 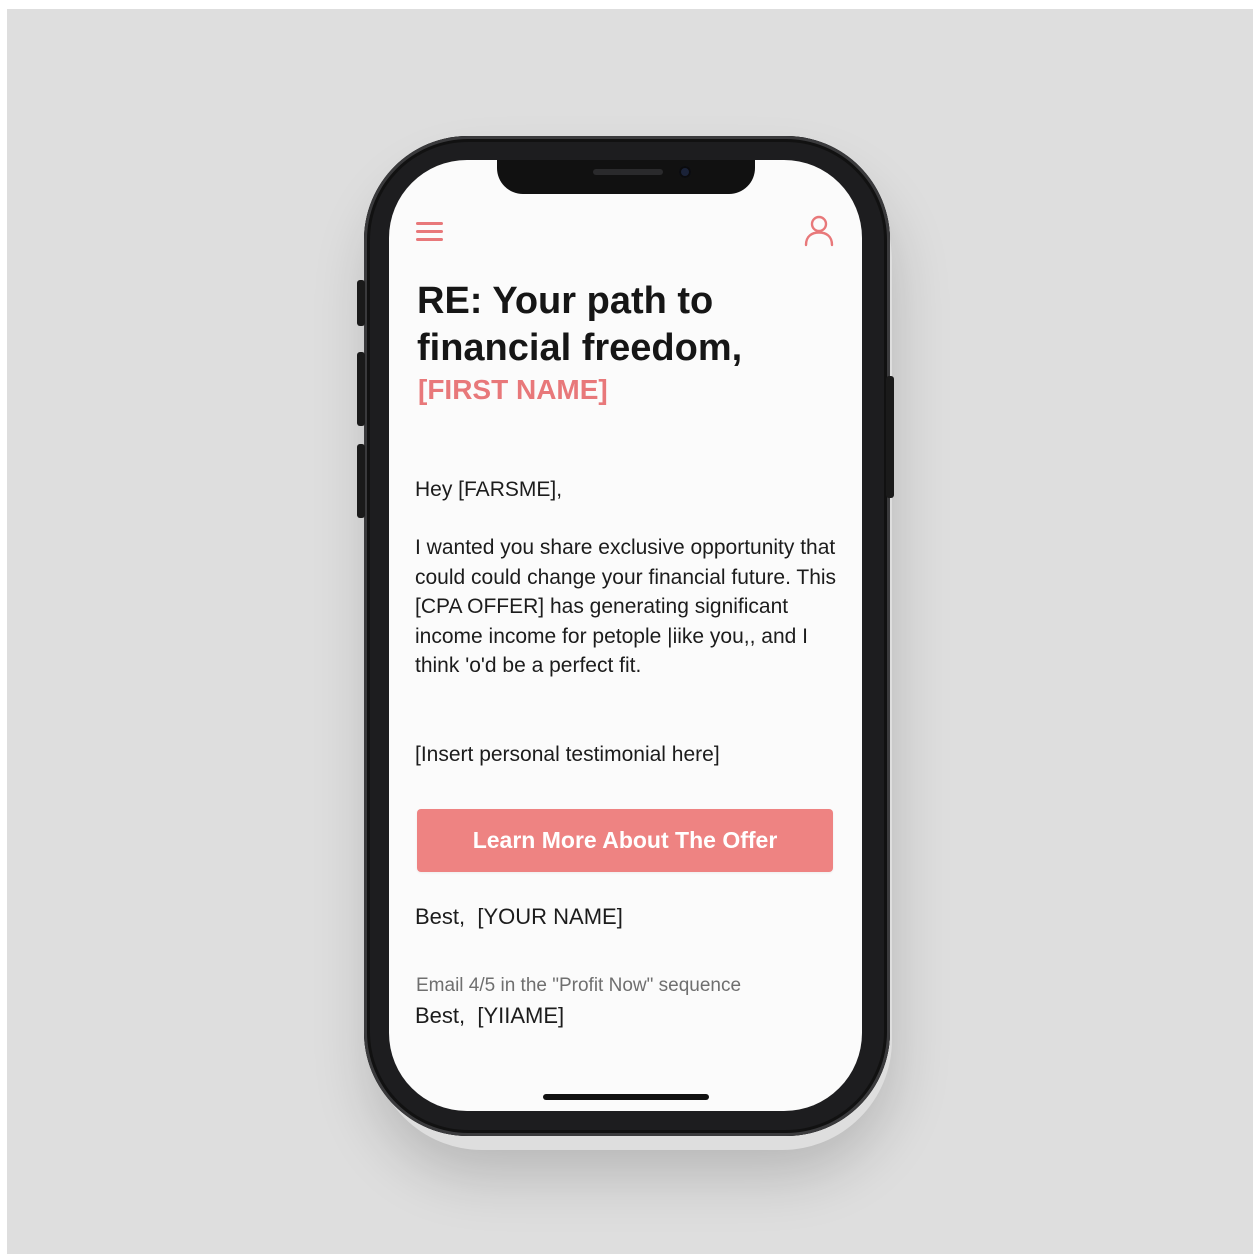 What do you see at coordinates (890, 437) in the screenshot?
I see `power-button` at bounding box center [890, 437].